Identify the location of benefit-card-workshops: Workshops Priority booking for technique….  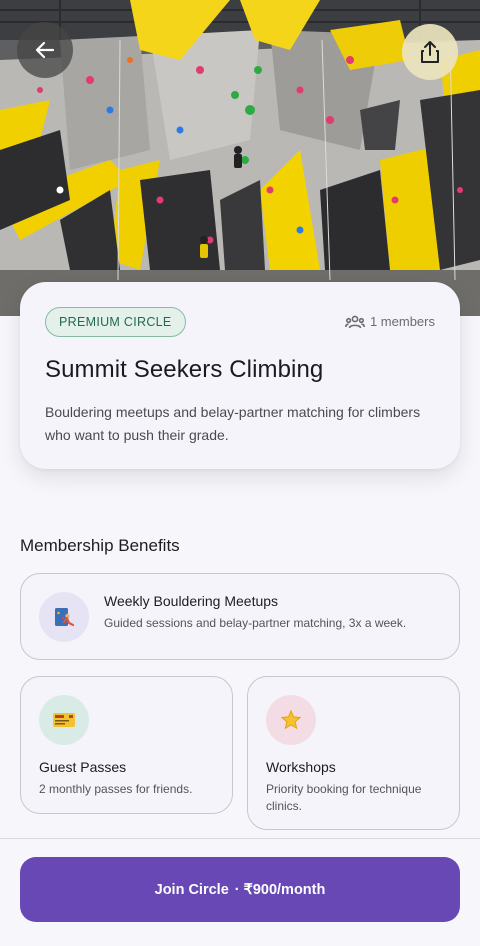
(353, 753).